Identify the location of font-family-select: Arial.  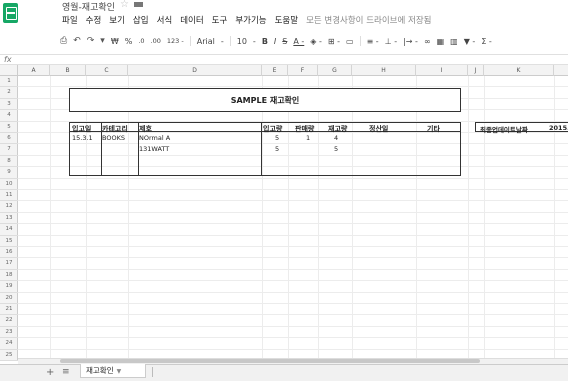
(206, 41).